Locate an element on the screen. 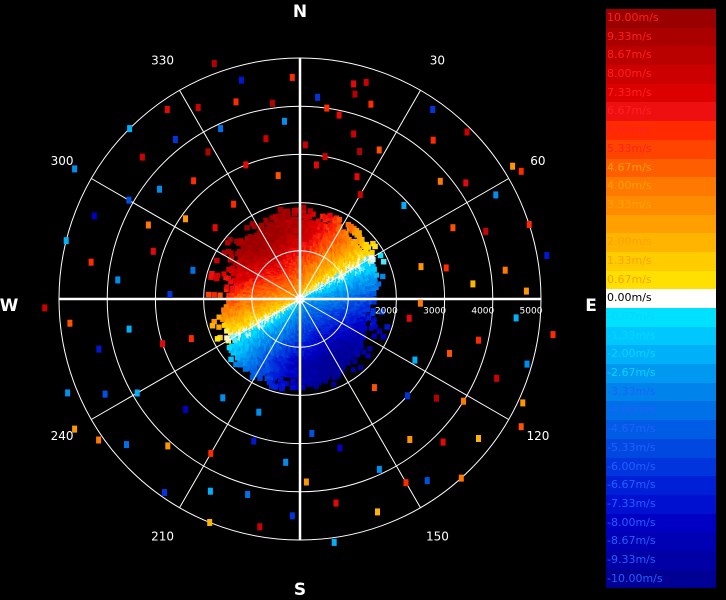  legend-row: 0.00m/s is located at coordinates (661, 298).